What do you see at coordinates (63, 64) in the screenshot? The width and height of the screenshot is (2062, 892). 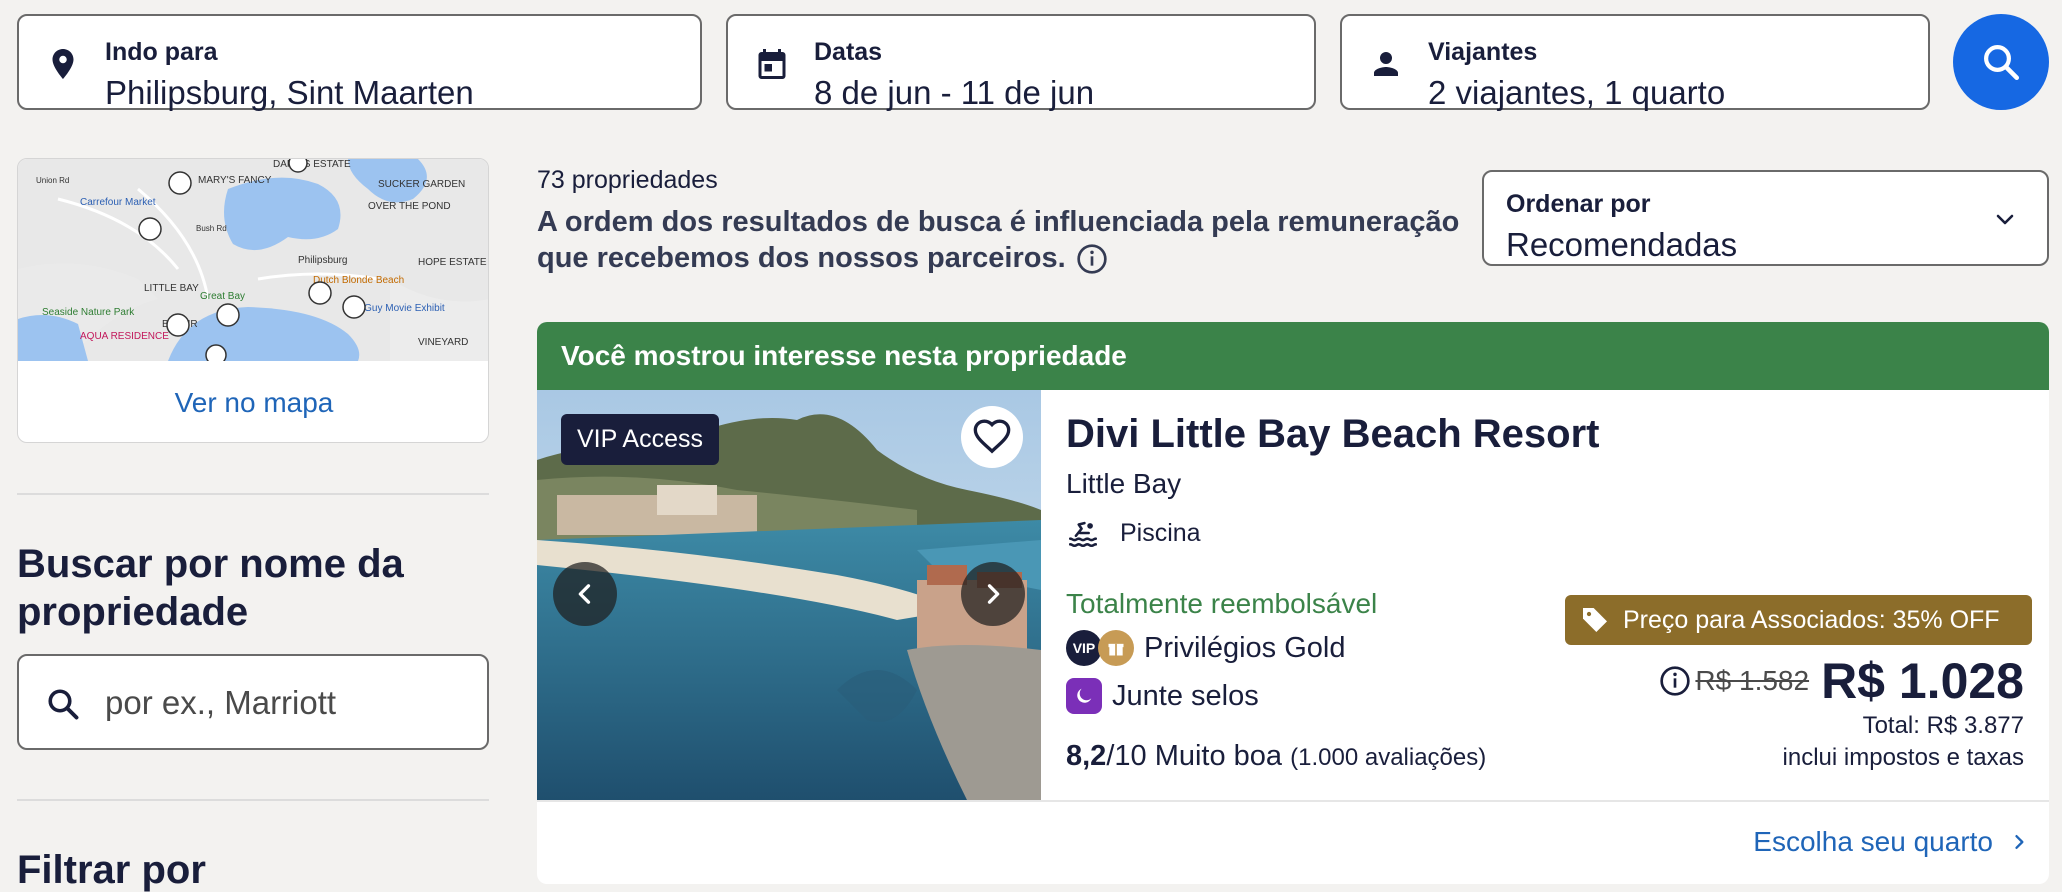 I see `location-pin-icon` at bounding box center [63, 64].